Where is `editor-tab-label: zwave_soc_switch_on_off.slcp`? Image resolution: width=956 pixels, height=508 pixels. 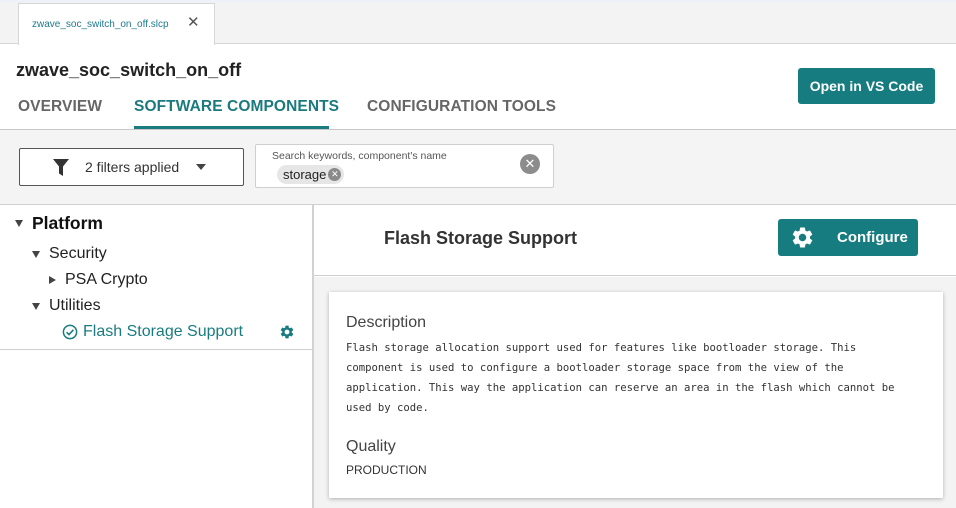
editor-tab-label: zwave_soc_switch_on_off.slcp is located at coordinates (100, 24).